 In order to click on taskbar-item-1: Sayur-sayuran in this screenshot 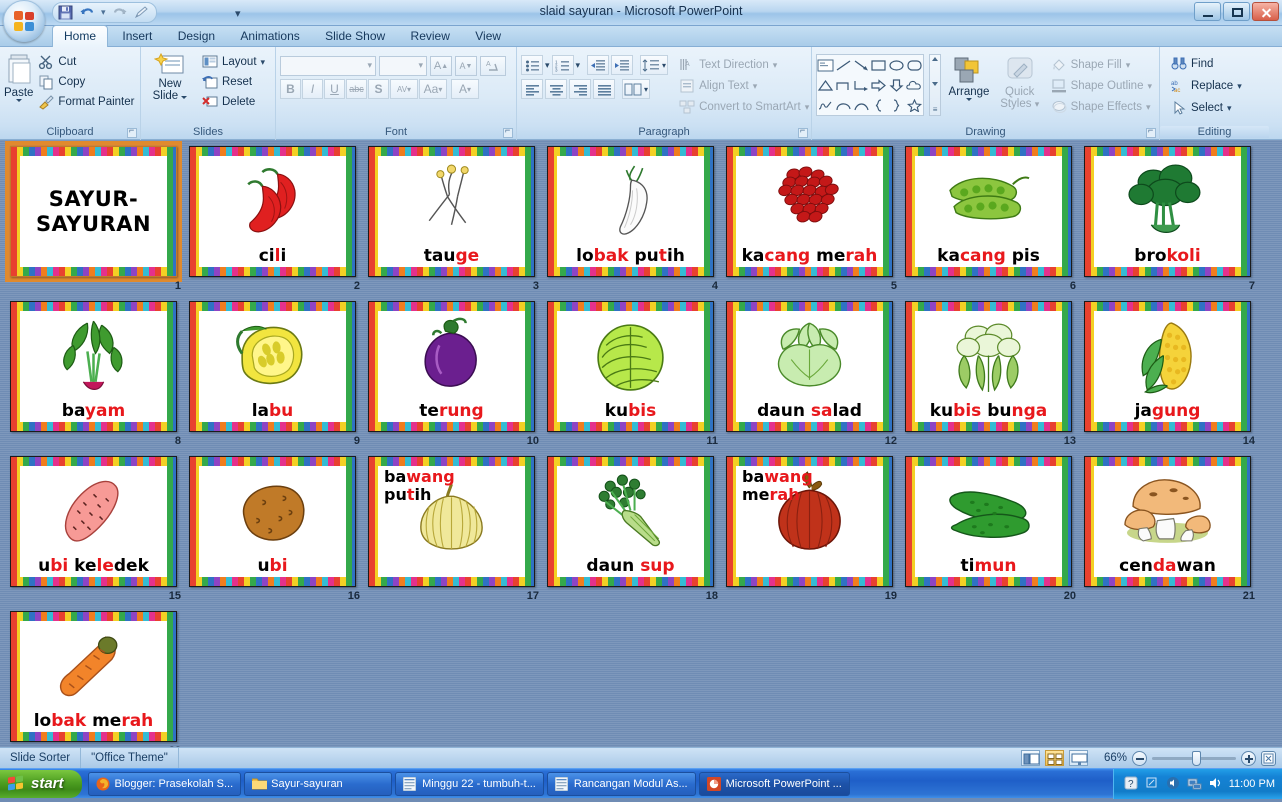, I will do `click(318, 783)`.